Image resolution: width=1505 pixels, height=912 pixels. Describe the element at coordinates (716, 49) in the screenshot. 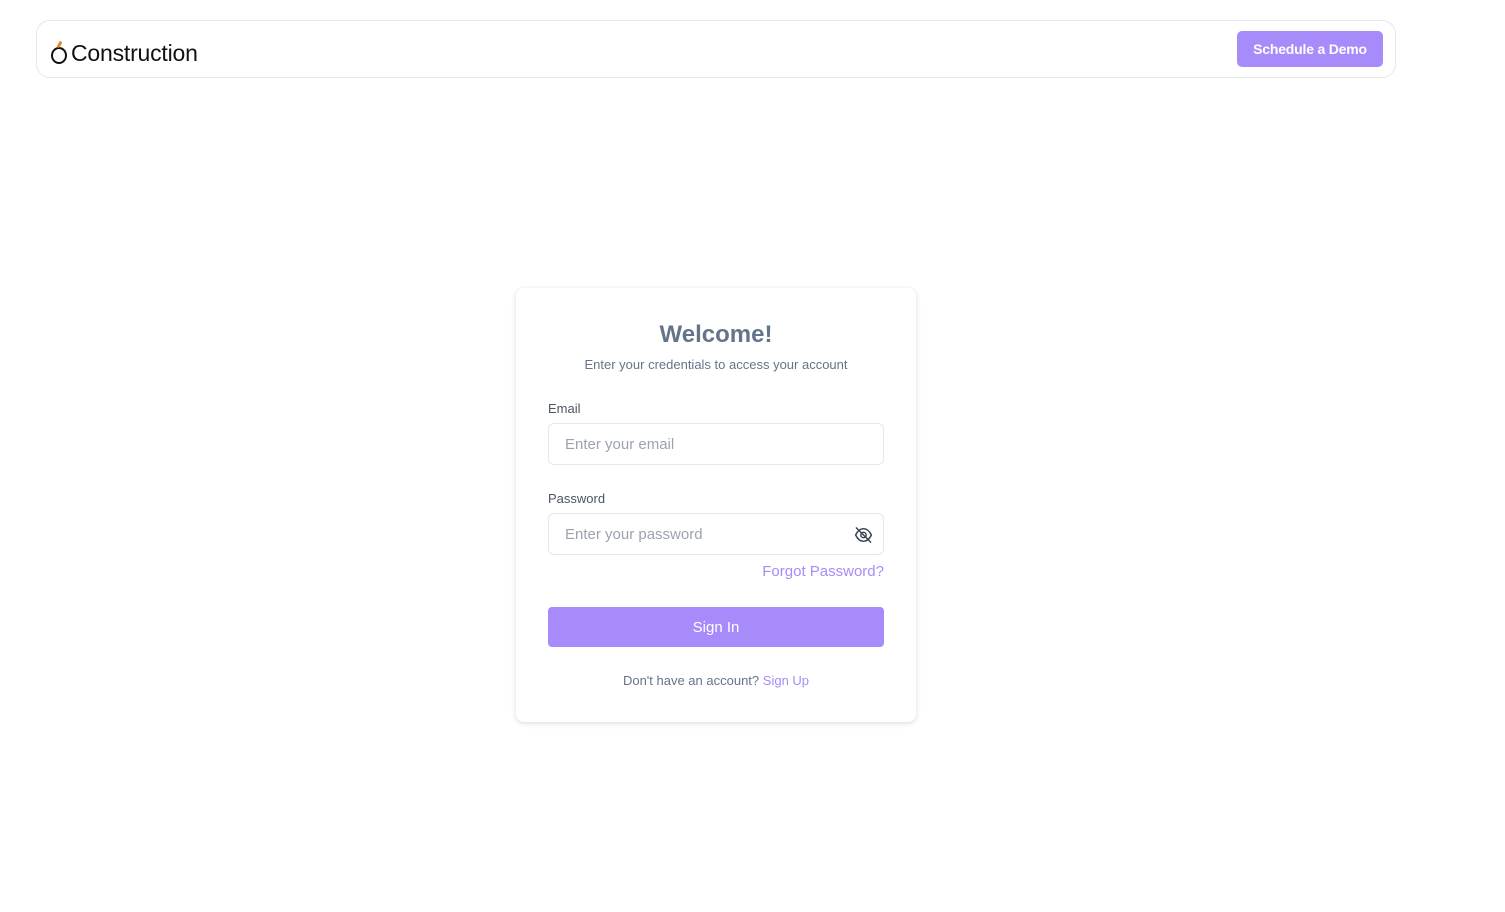

I see `top-navbar: Construction Schedule a Demo` at that location.